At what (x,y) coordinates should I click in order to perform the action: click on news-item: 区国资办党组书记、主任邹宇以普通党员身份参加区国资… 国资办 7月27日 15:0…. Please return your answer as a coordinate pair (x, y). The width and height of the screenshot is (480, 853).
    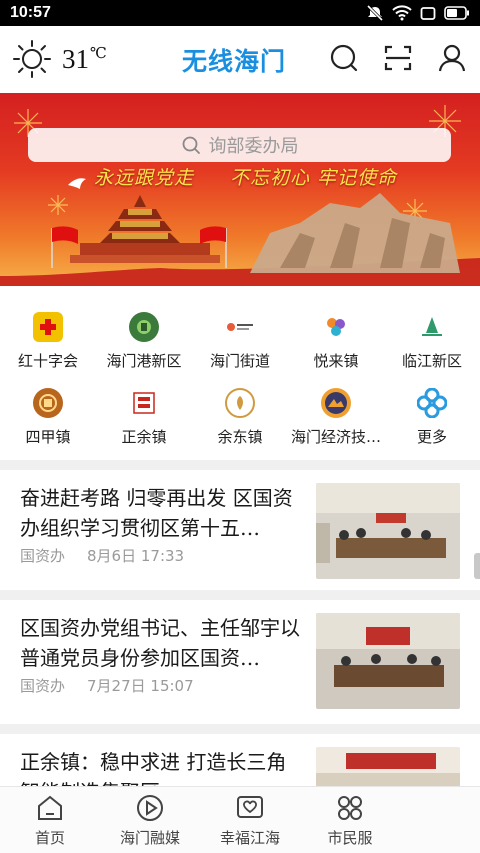
    Looking at the image, I should click on (240, 673).